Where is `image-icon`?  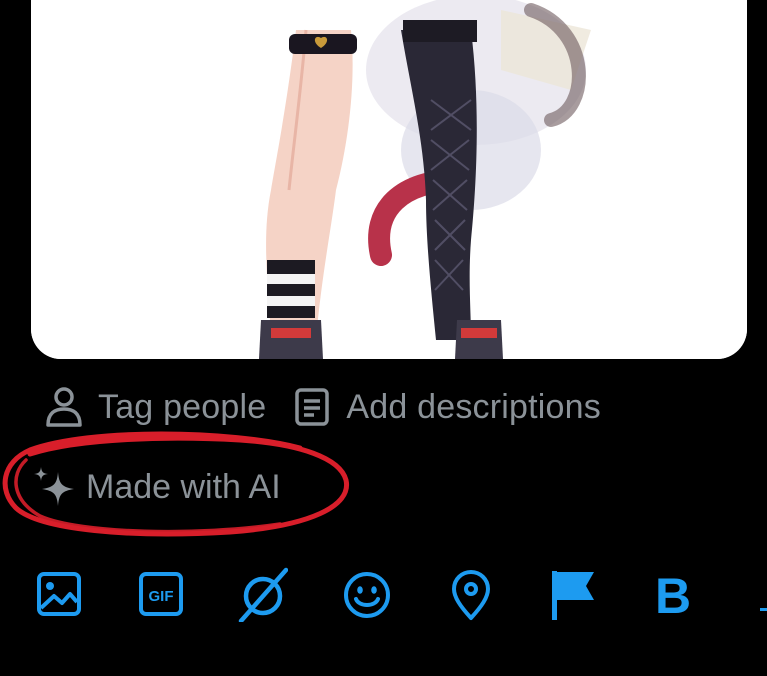 image-icon is located at coordinates (59, 594).